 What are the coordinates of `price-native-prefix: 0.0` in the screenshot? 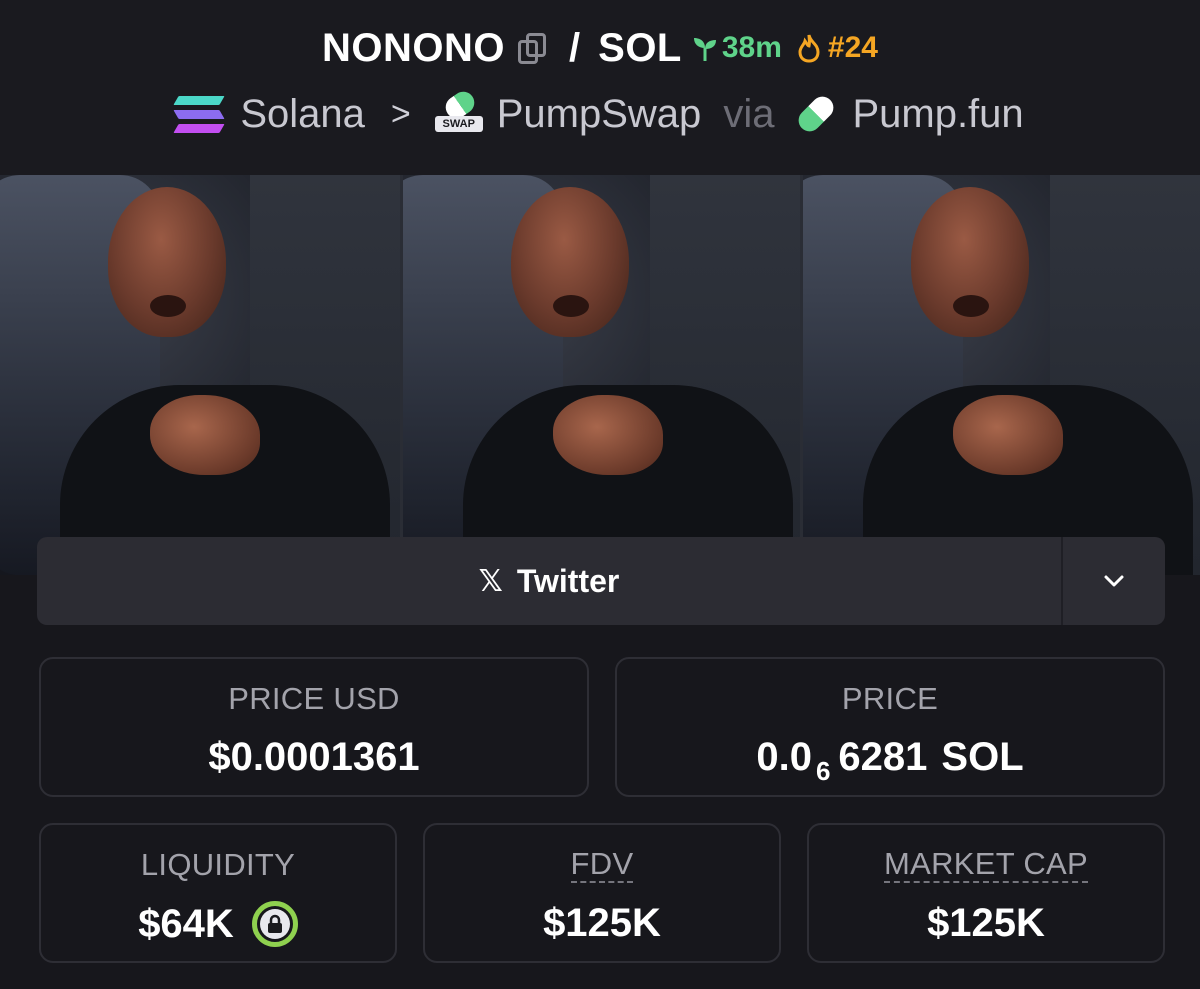 It's located at (784, 757).